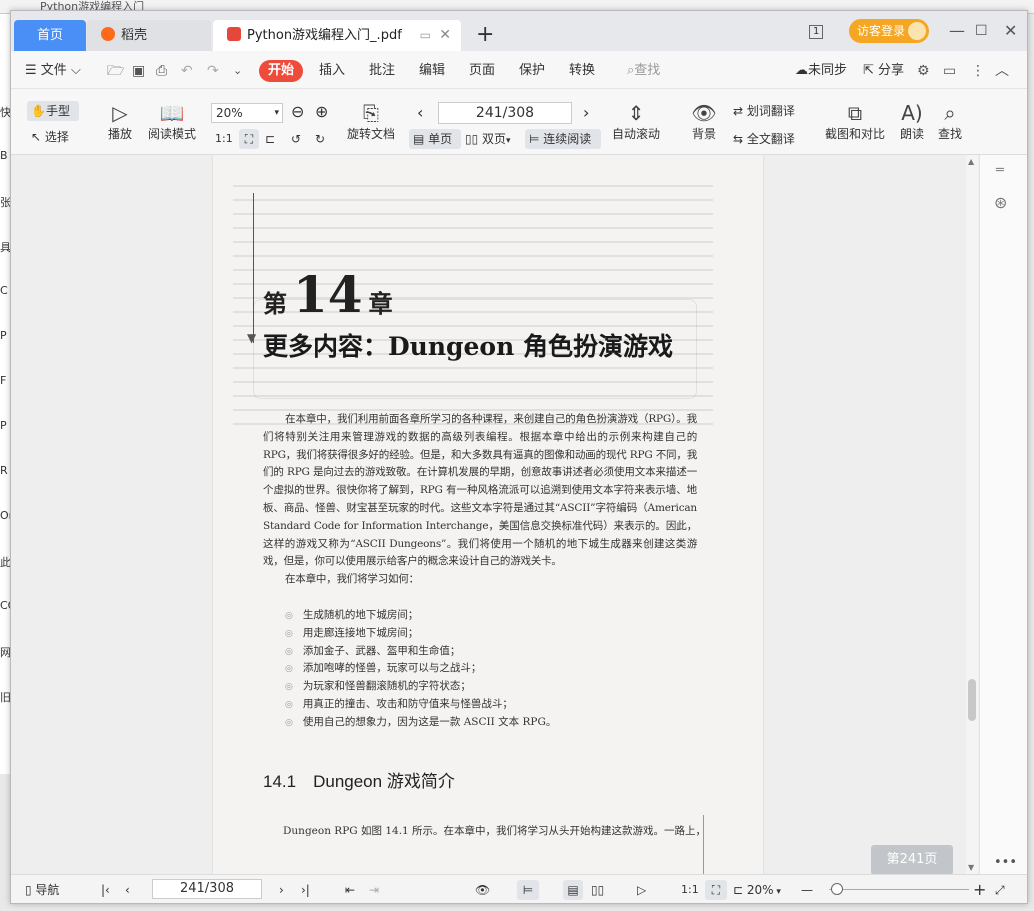  I want to click on more-horizontal-icon: •••, so click(1005, 862).